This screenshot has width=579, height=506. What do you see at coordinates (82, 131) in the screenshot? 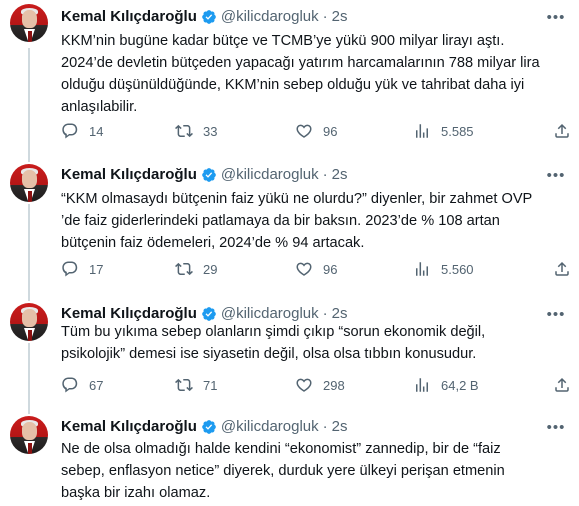
I see `reply-button: 14` at bounding box center [82, 131].